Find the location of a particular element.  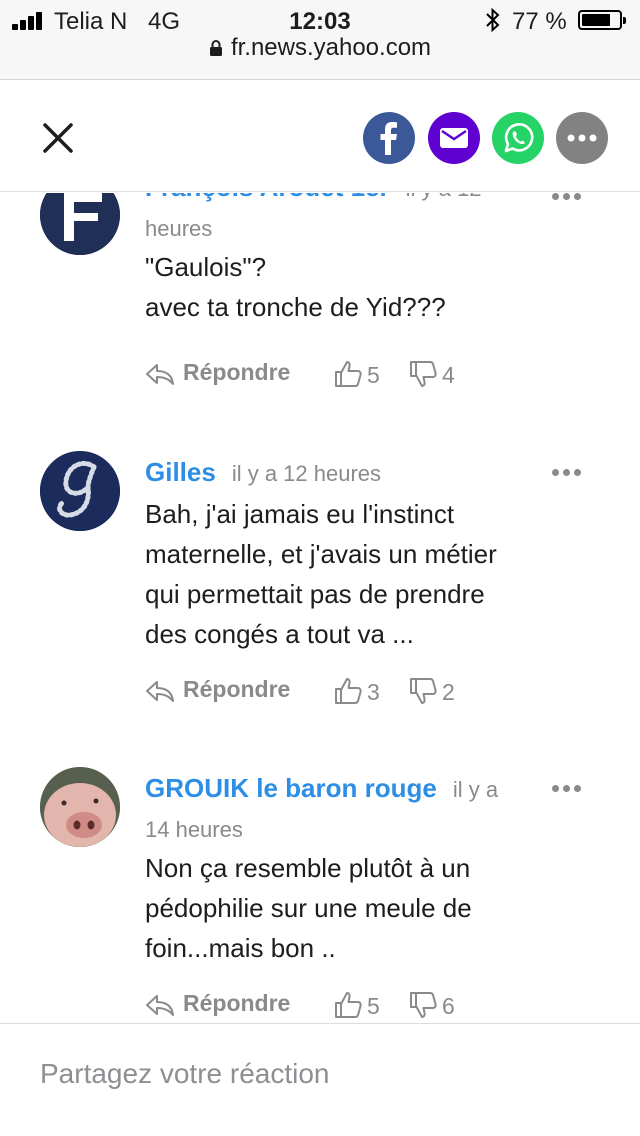

whatsapp-icon is located at coordinates (519, 138).